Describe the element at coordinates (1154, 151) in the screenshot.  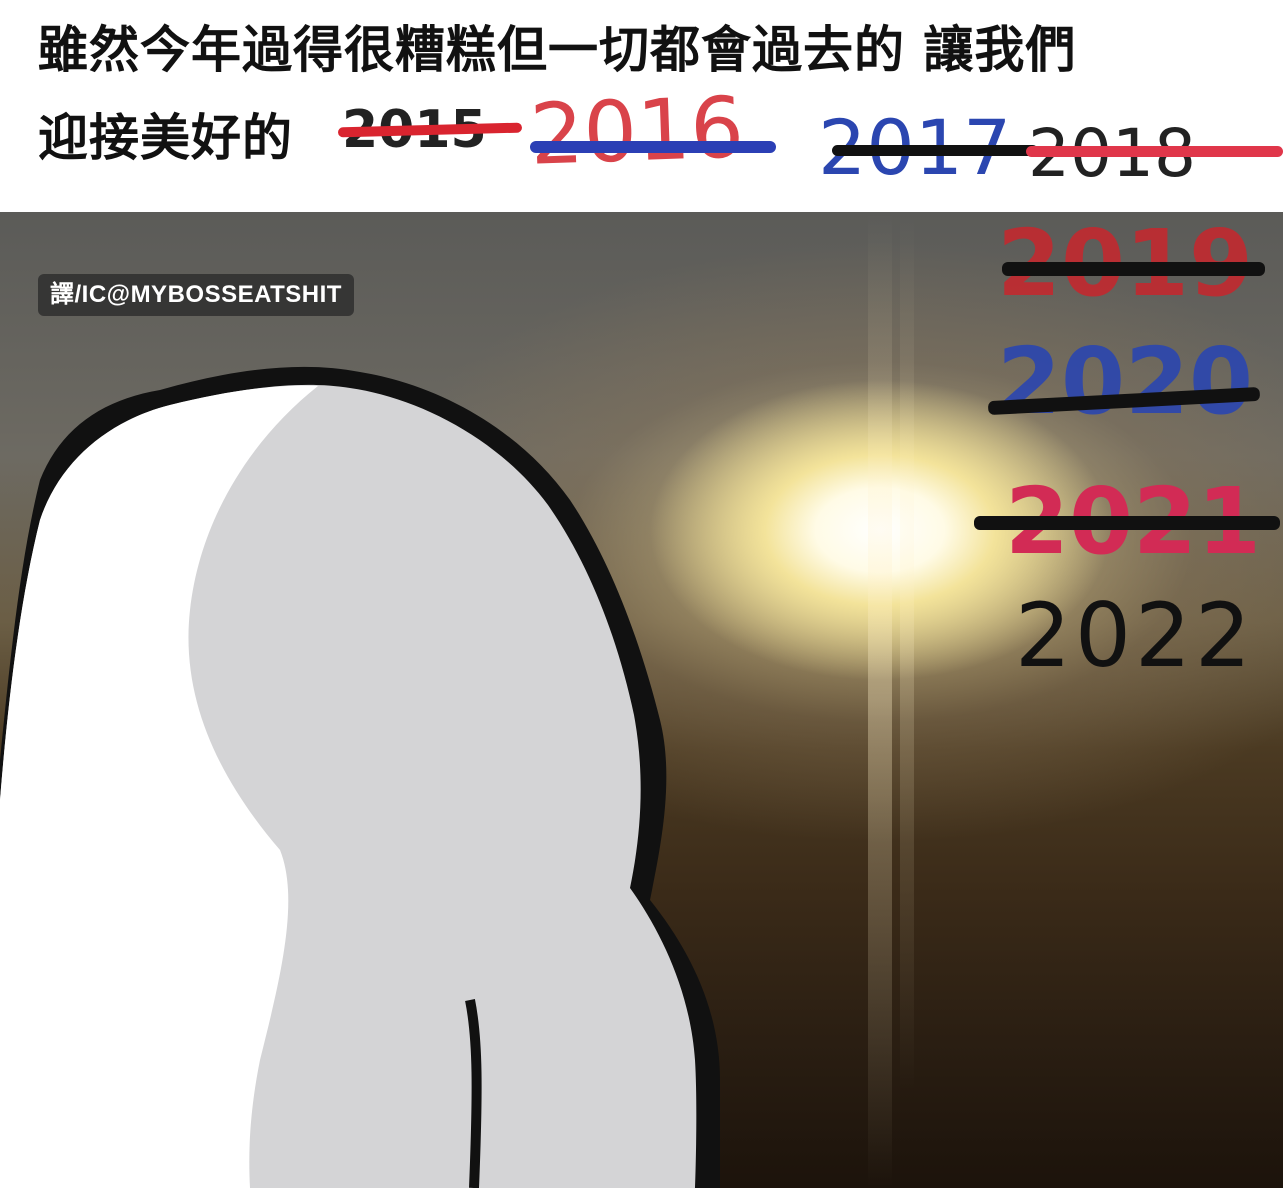
I see `strike-2018` at that location.